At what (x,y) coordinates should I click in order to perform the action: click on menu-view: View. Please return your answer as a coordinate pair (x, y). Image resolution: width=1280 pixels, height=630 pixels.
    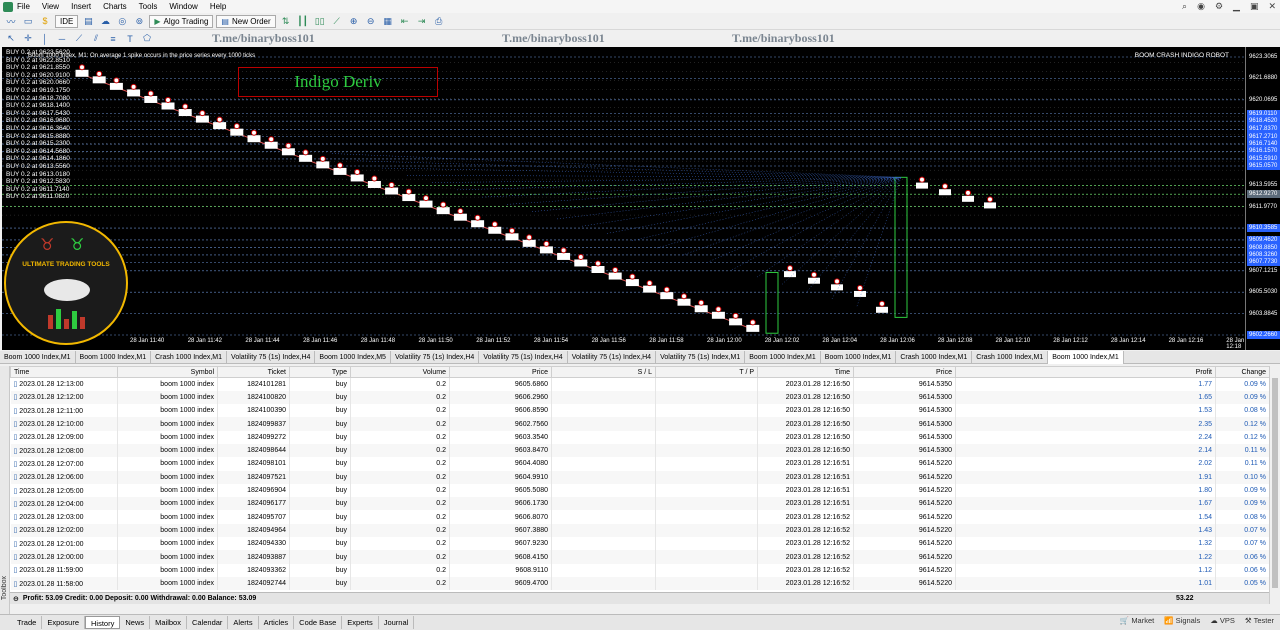
    Looking at the image, I should click on (50, 6).